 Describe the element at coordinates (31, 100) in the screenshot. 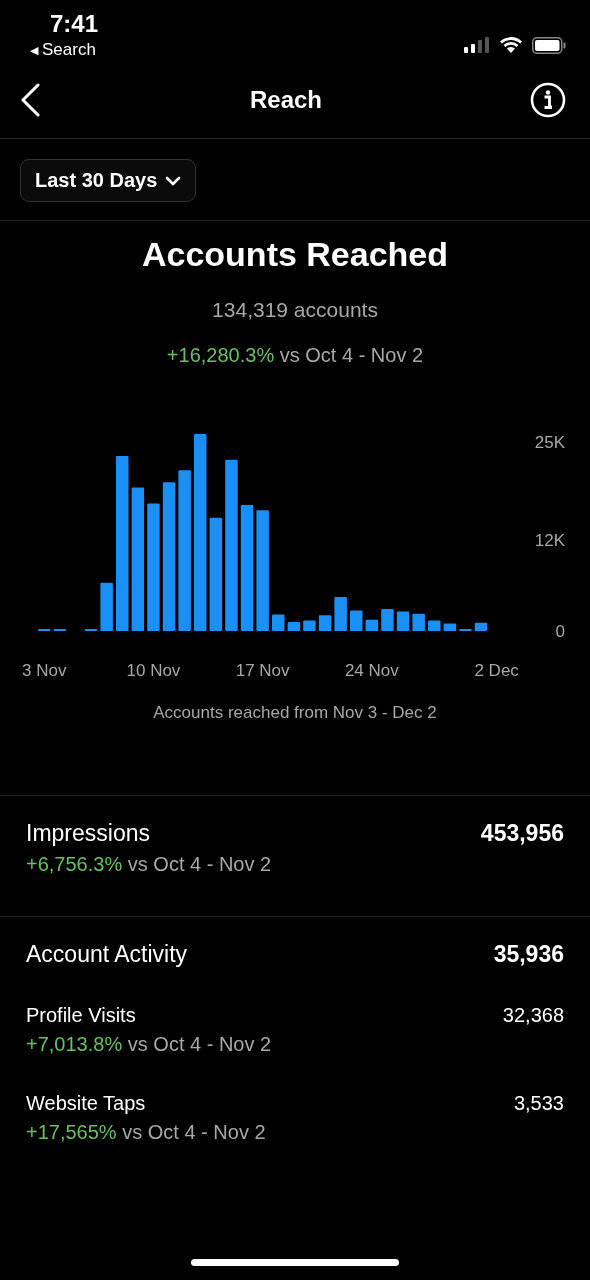

I see `back-icon` at that location.